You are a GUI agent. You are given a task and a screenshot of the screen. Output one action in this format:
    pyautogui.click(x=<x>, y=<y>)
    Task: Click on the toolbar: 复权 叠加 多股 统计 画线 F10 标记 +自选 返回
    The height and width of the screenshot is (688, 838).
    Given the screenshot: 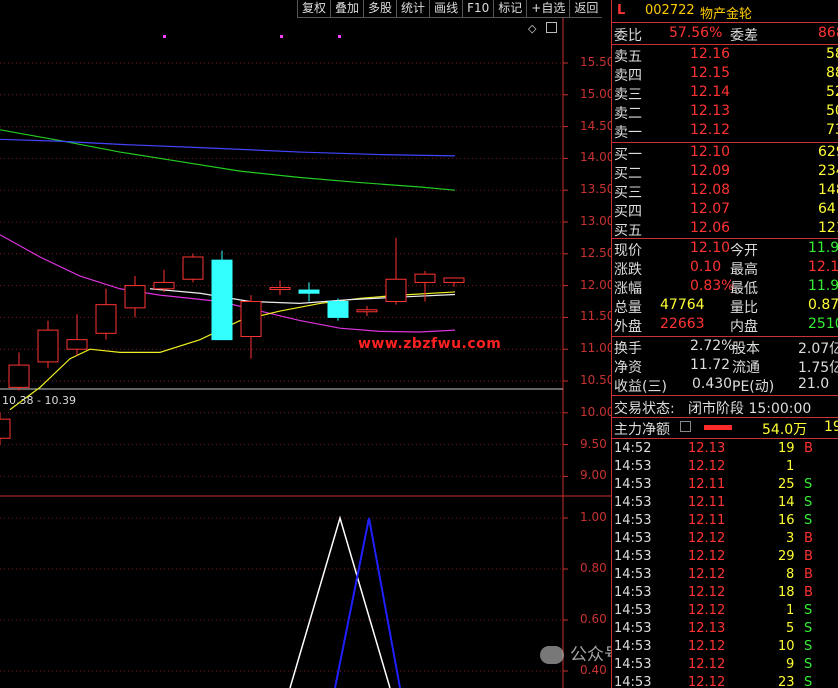 What is the action you would take?
    pyautogui.click(x=450, y=9)
    